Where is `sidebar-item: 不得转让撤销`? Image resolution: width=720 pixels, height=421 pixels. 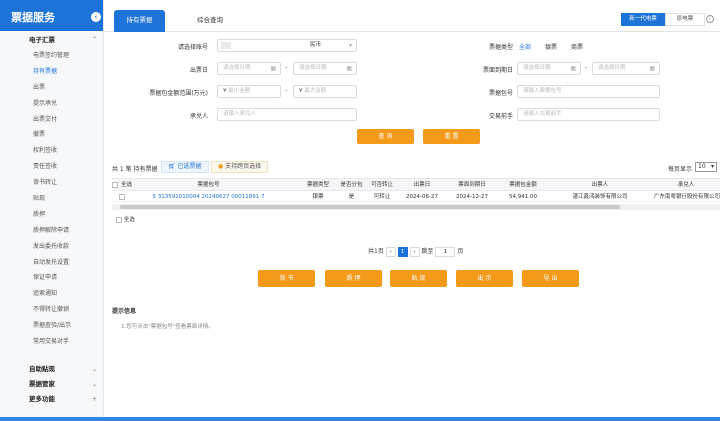 sidebar-item: 不得转让撤销 is located at coordinates (51, 310).